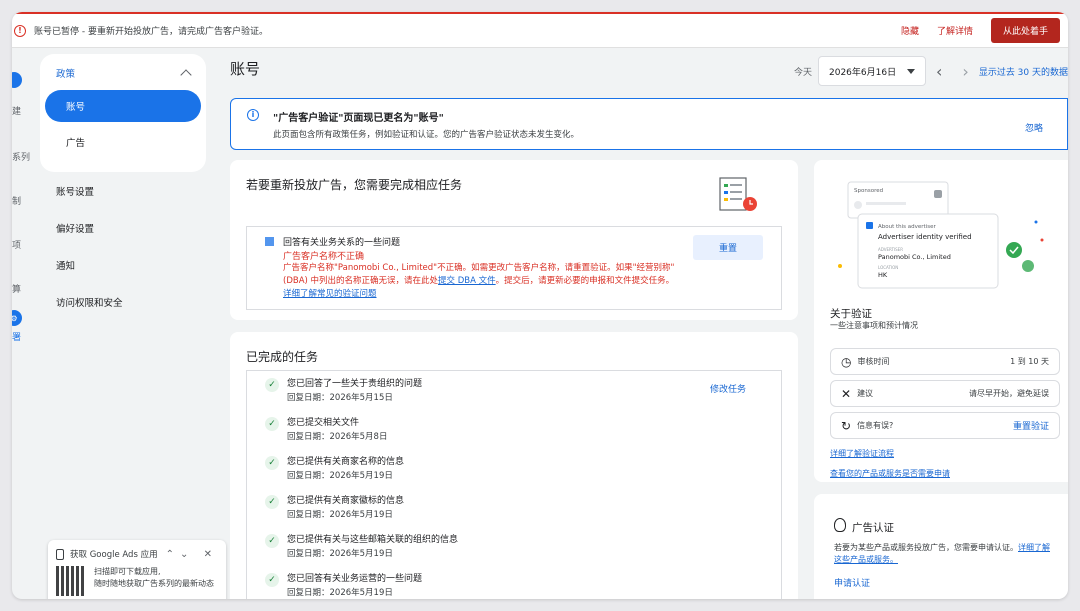 Image resolution: width=1080 pixels, height=611 pixels. What do you see at coordinates (17, 318) in the screenshot?
I see `admin-icon: ⚙` at bounding box center [17, 318].